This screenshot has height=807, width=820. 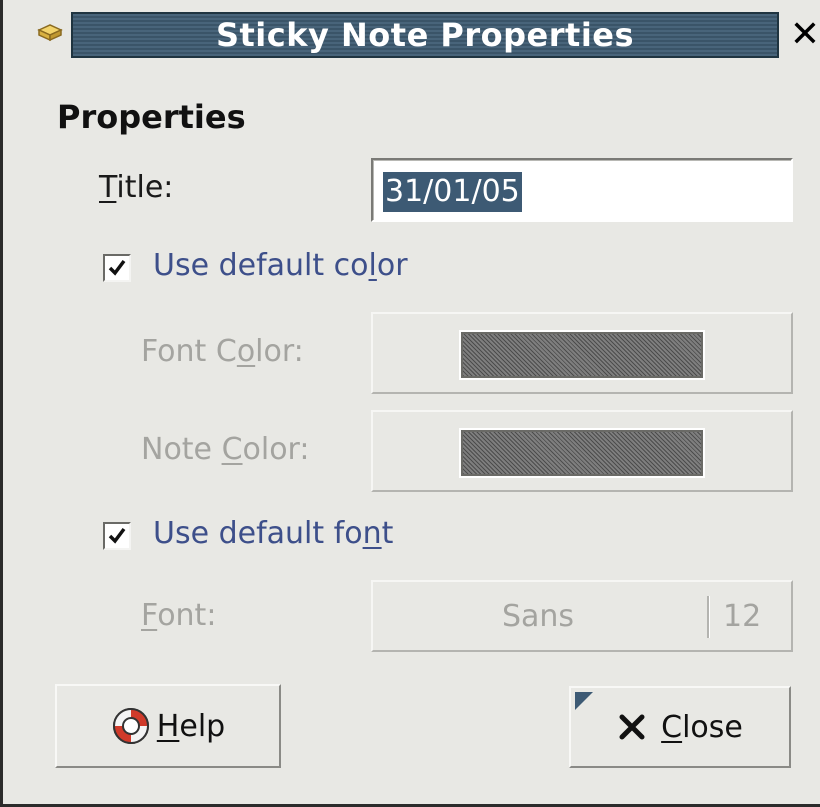 I want to click on help-label-mnemonic: H, so click(x=168, y=726).